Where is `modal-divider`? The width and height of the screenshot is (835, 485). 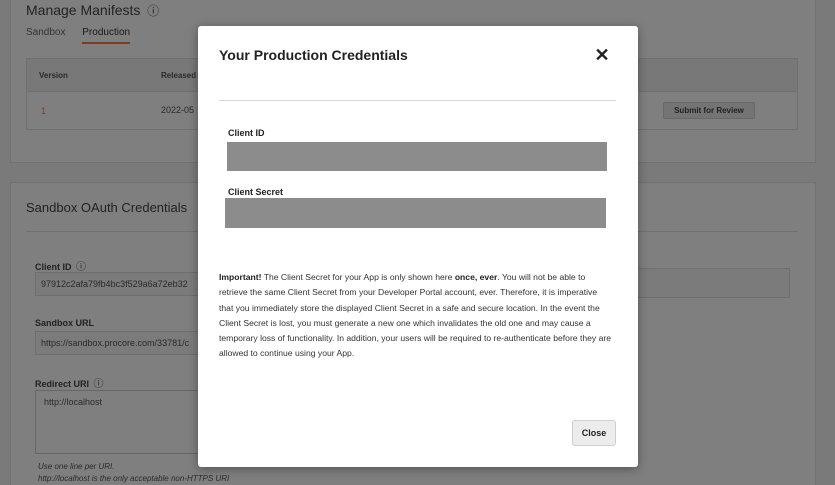
modal-divider is located at coordinates (417, 100).